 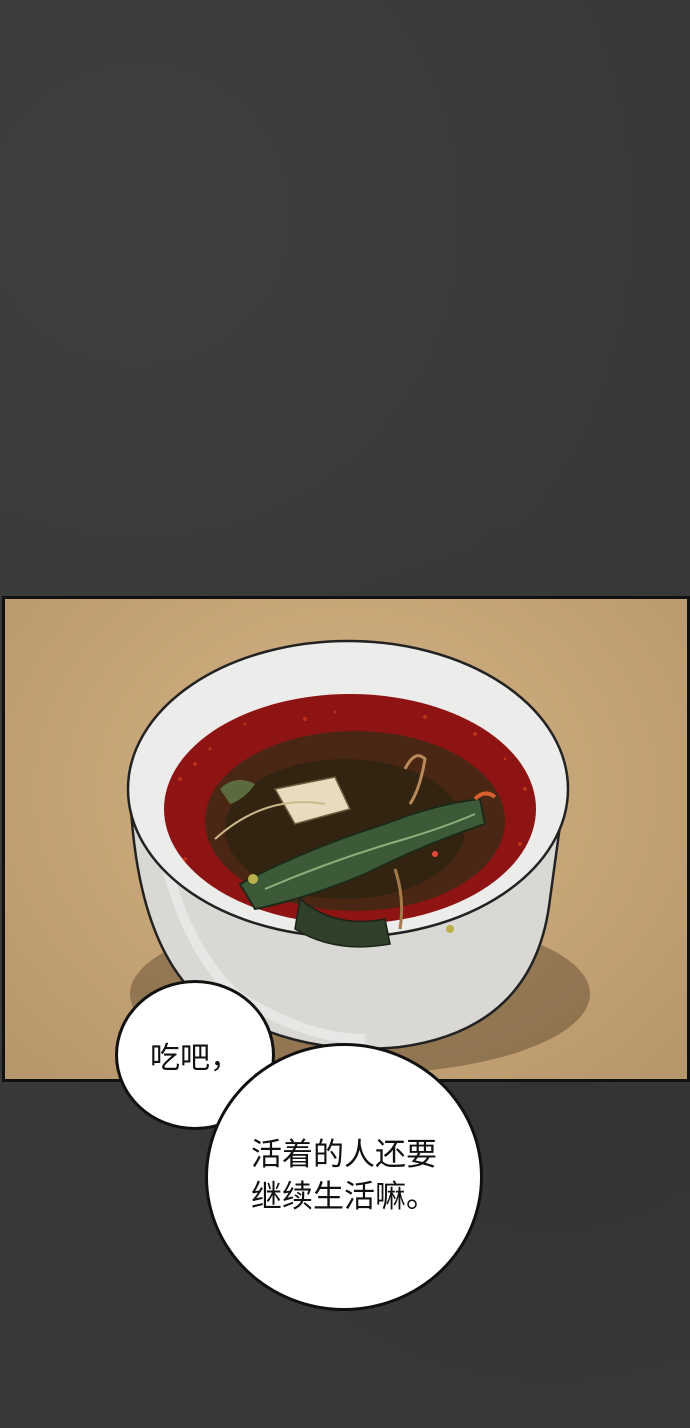 I want to click on speech-bubble-2: 活着的人还要 继续生活嘛。, so click(x=344, y=1177).